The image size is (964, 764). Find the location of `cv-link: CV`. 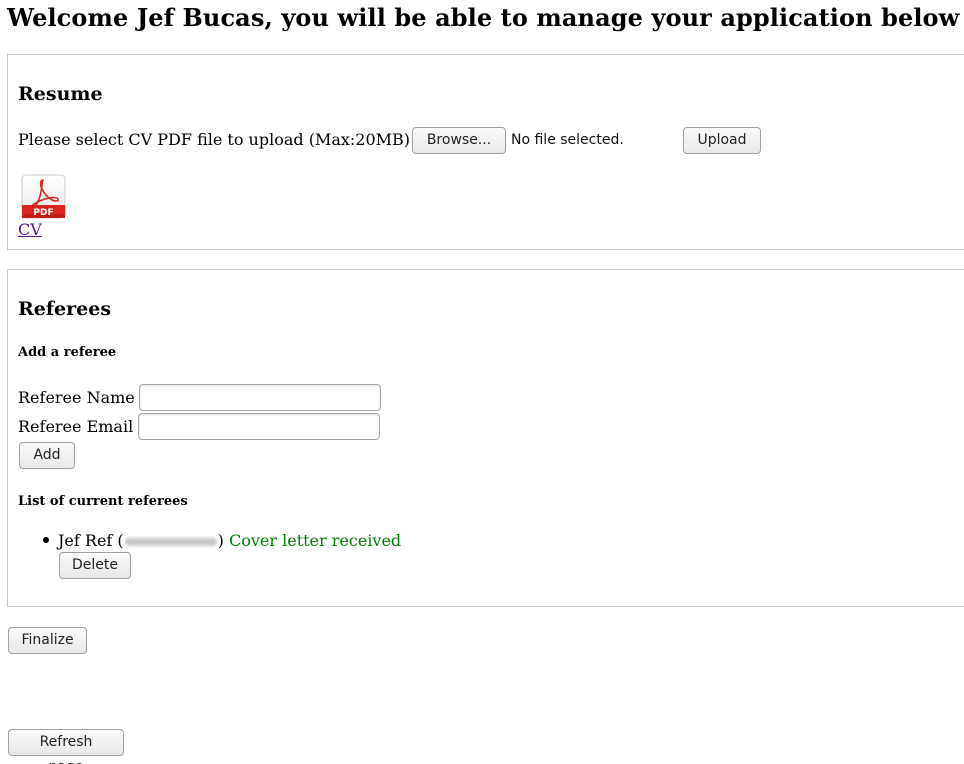

cv-link: CV is located at coordinates (30, 229).